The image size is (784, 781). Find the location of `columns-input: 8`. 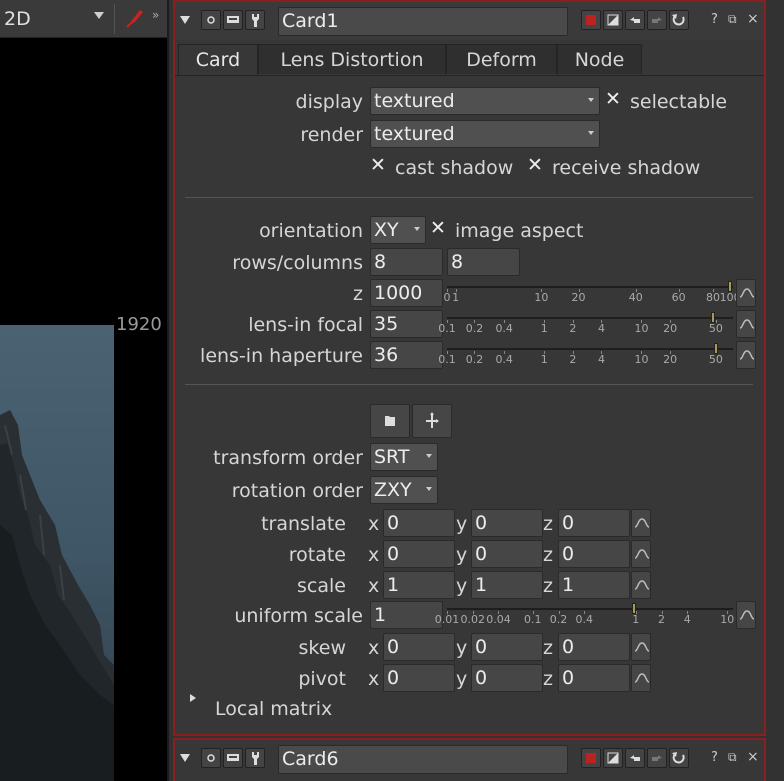

columns-input: 8 is located at coordinates (483, 262).